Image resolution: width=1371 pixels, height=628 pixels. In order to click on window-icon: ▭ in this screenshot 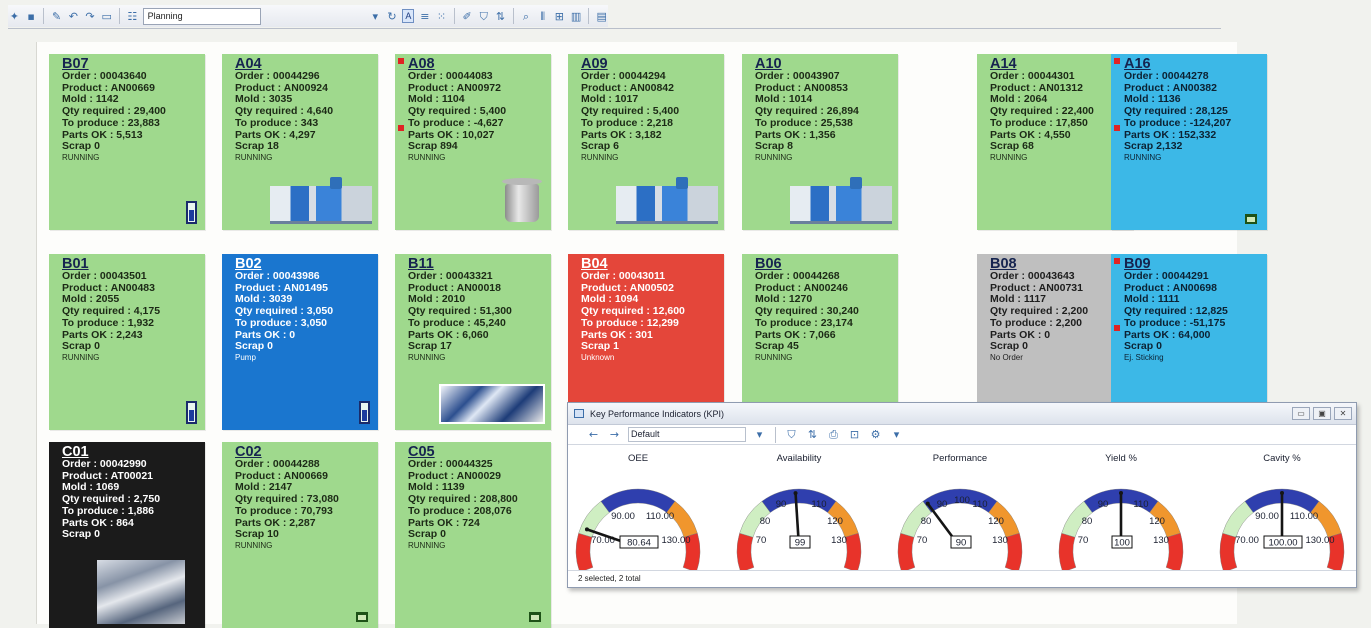, I will do `click(106, 16)`.